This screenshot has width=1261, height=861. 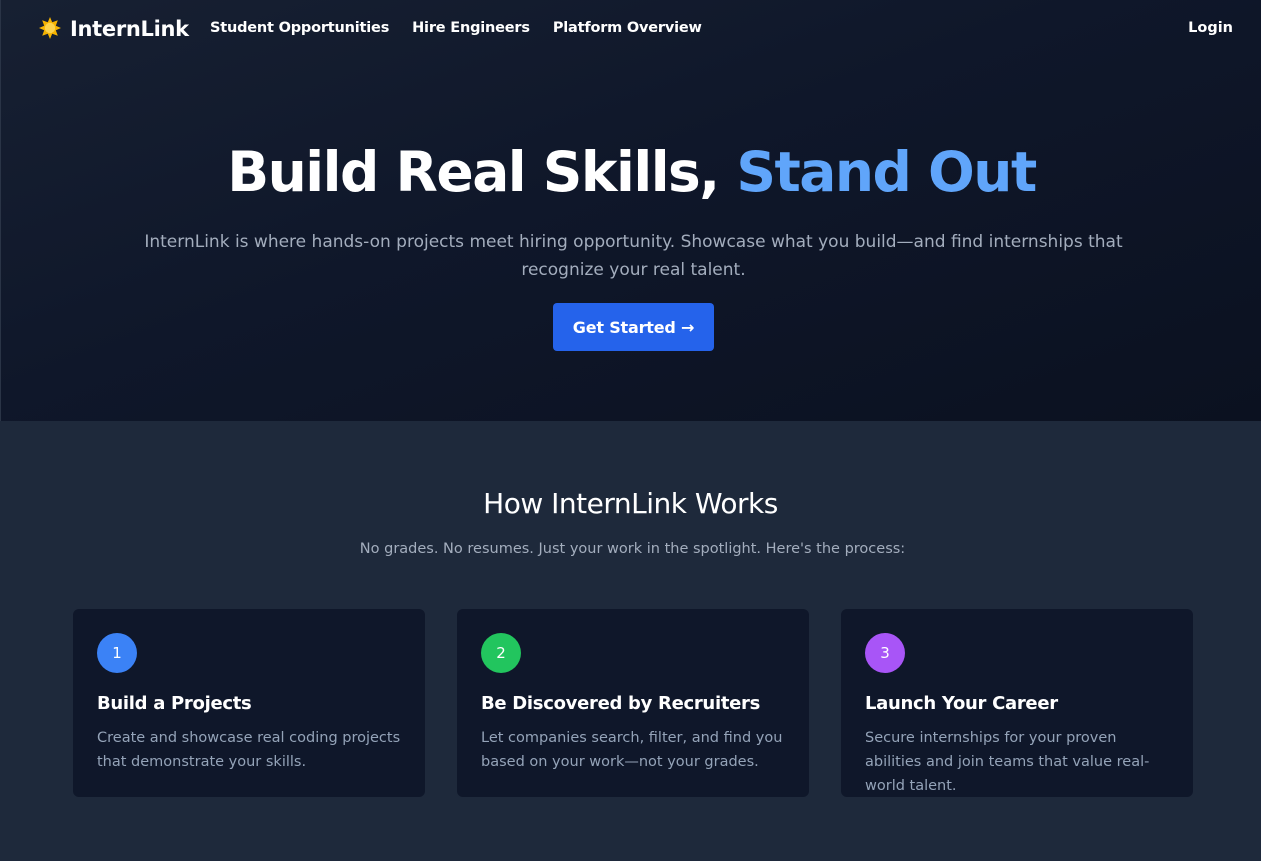 I want to click on step-number-badge: 3, so click(x=885, y=653).